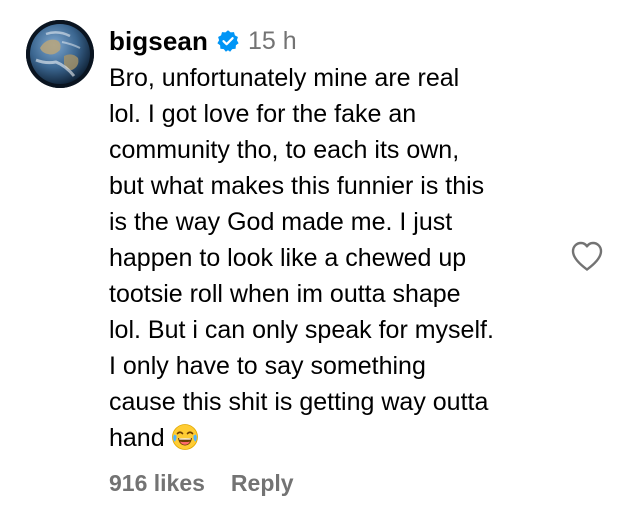 This screenshot has height=528, width=628. I want to click on comment-text-line: I only have to say something, so click(267, 366).